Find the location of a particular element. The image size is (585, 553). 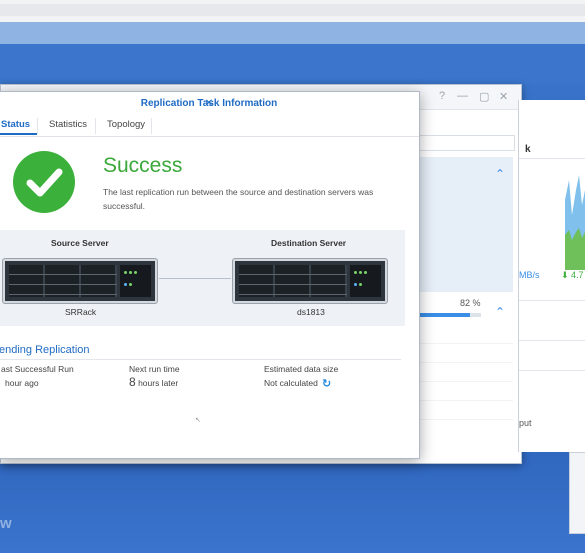

browser-top-bar is located at coordinates (292, 11).